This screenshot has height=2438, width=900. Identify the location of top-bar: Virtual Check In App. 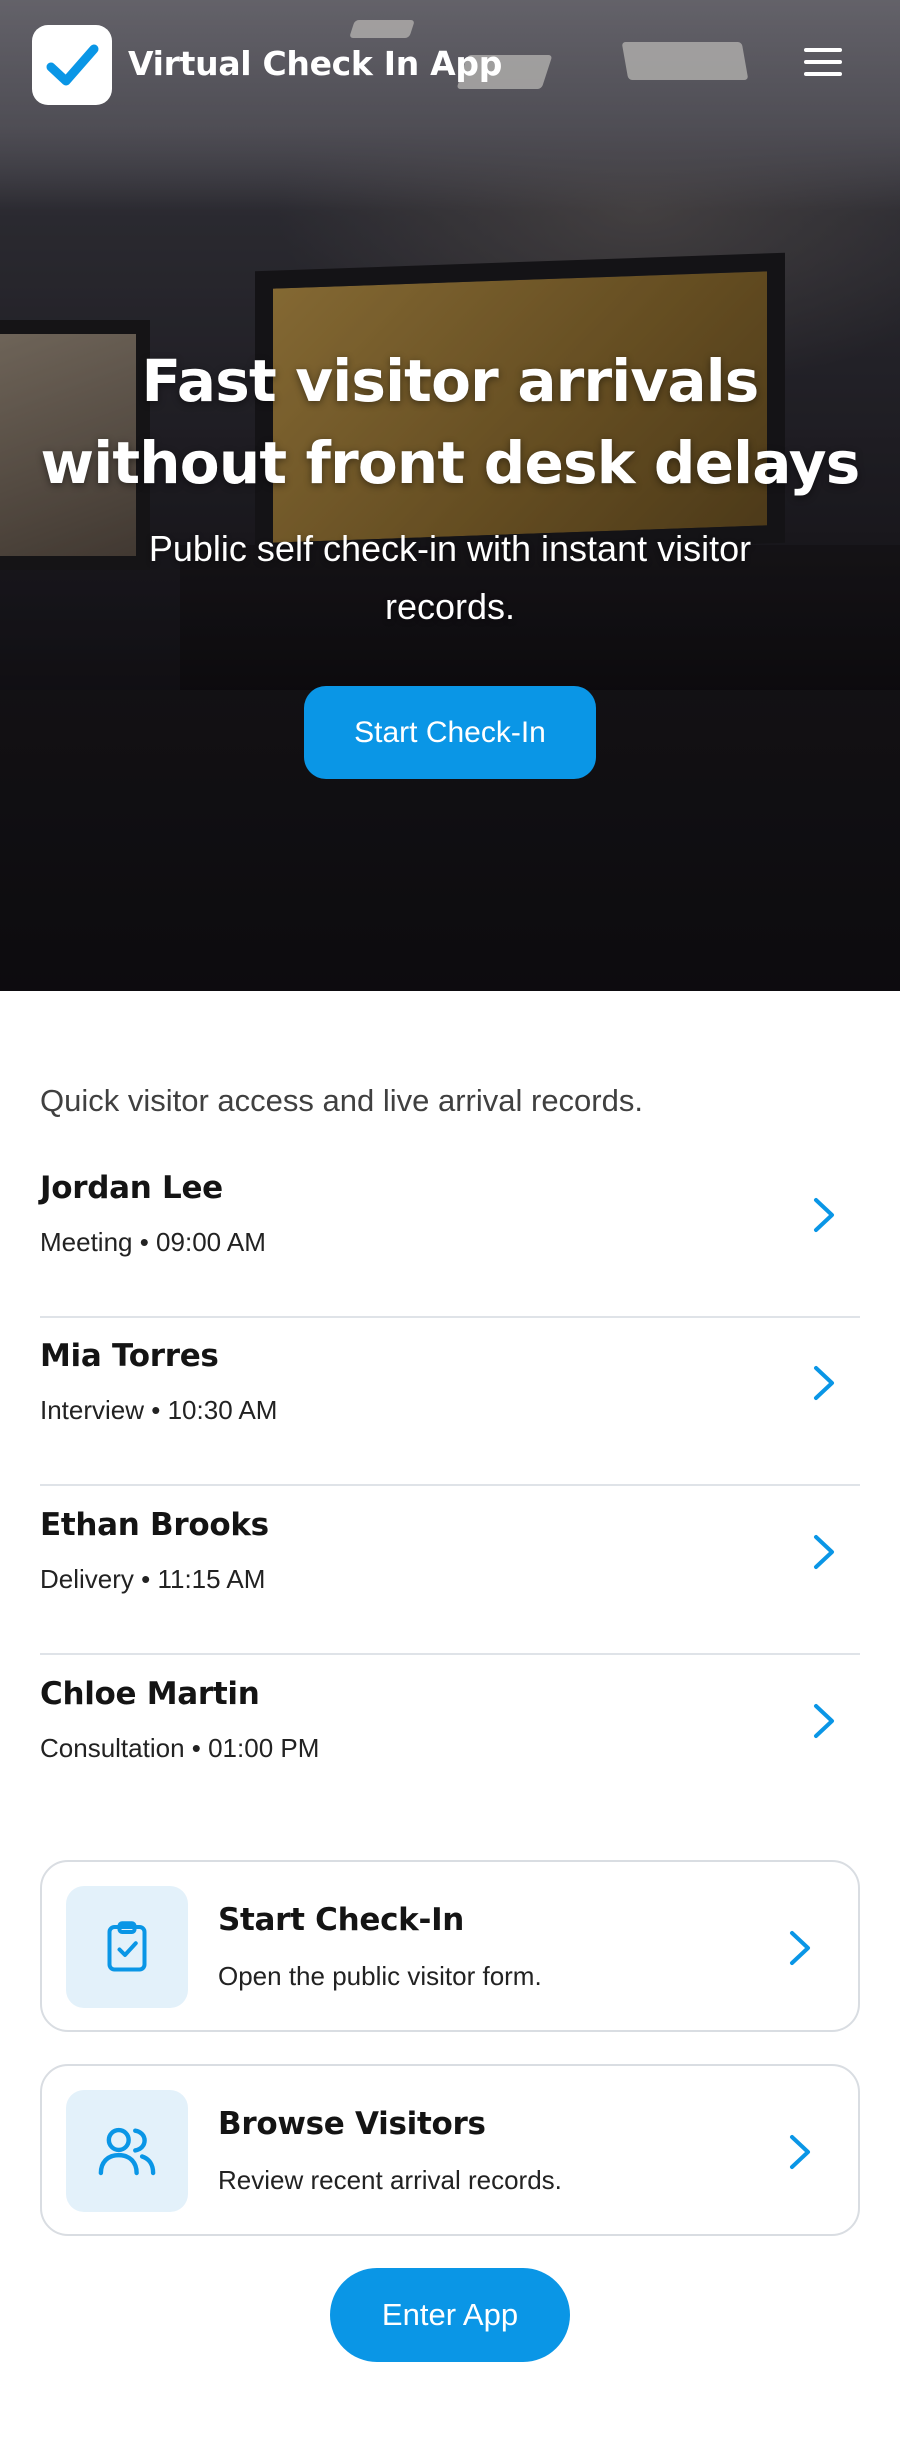
(450, 65).